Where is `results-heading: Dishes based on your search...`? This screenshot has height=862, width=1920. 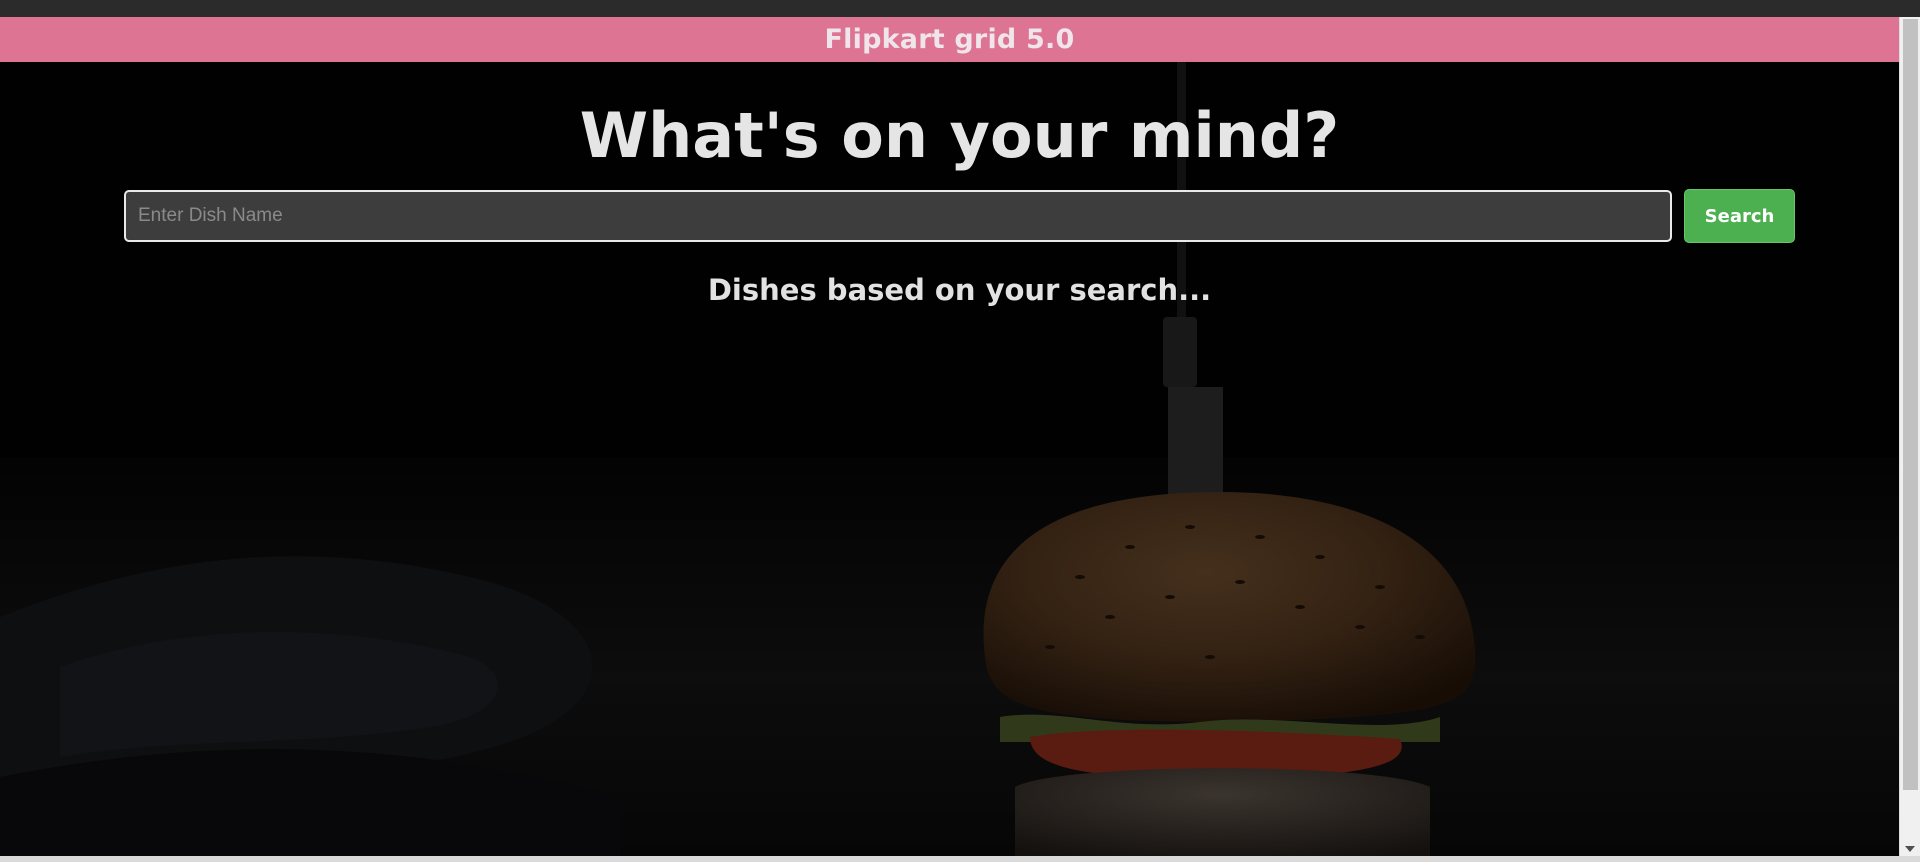 results-heading: Dishes based on your search... is located at coordinates (959, 290).